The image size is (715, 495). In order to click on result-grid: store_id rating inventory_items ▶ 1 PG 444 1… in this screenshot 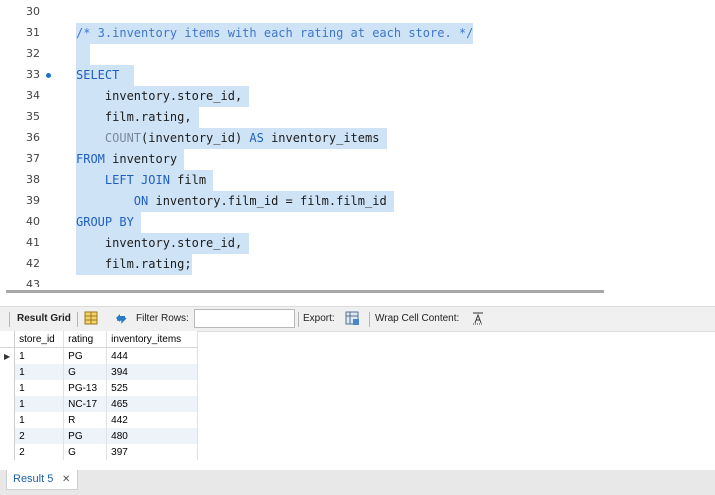, I will do `click(99, 395)`.